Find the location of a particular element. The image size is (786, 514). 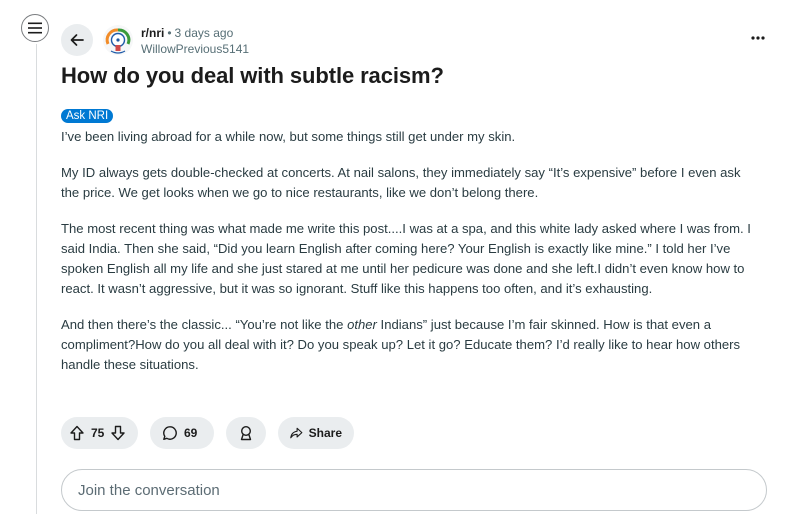

post-meta: r/nri • 3 days ago WillowPrevious5141 is located at coordinates (195, 41).